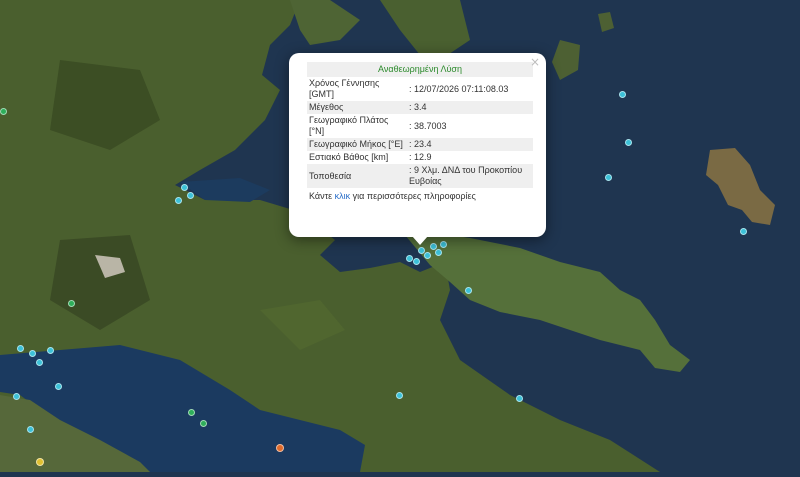 This screenshot has height=477, width=800. What do you see at coordinates (349, 157) in the screenshot?
I see `detail-label: Εστιακό Βάθος [km]` at bounding box center [349, 157].